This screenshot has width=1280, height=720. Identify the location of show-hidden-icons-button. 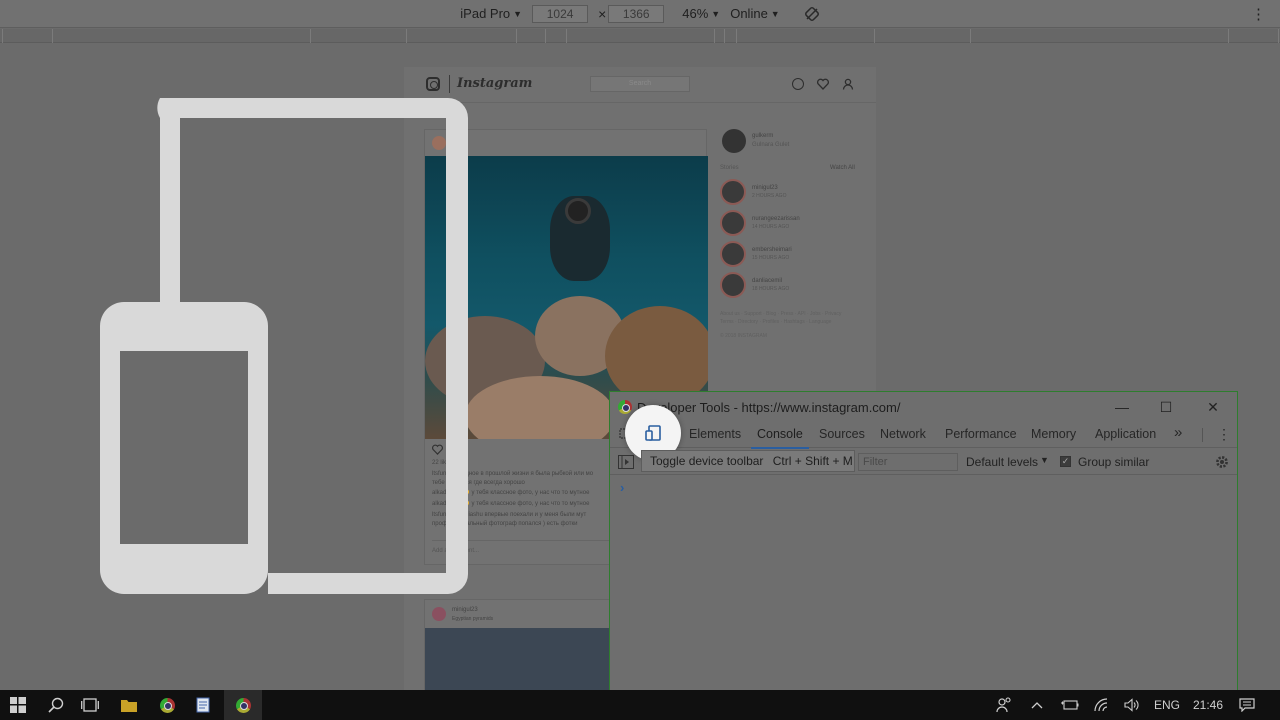
(1037, 705).